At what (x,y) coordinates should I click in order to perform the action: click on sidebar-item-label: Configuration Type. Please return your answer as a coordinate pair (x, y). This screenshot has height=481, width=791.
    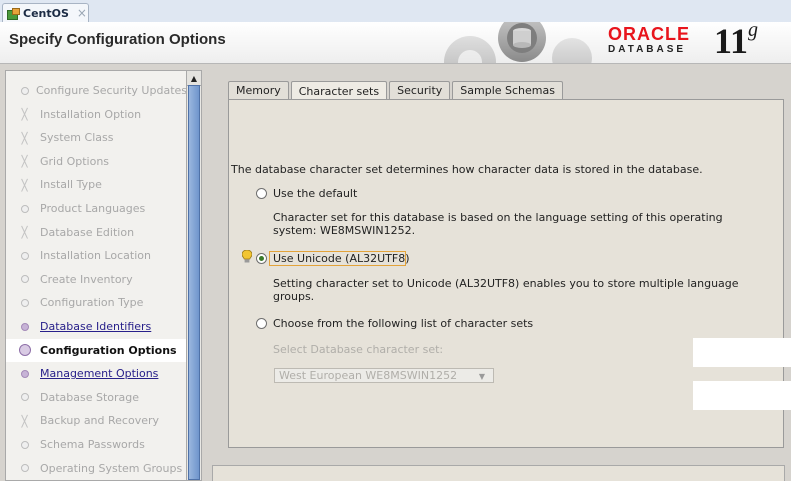
    Looking at the image, I should click on (92, 303).